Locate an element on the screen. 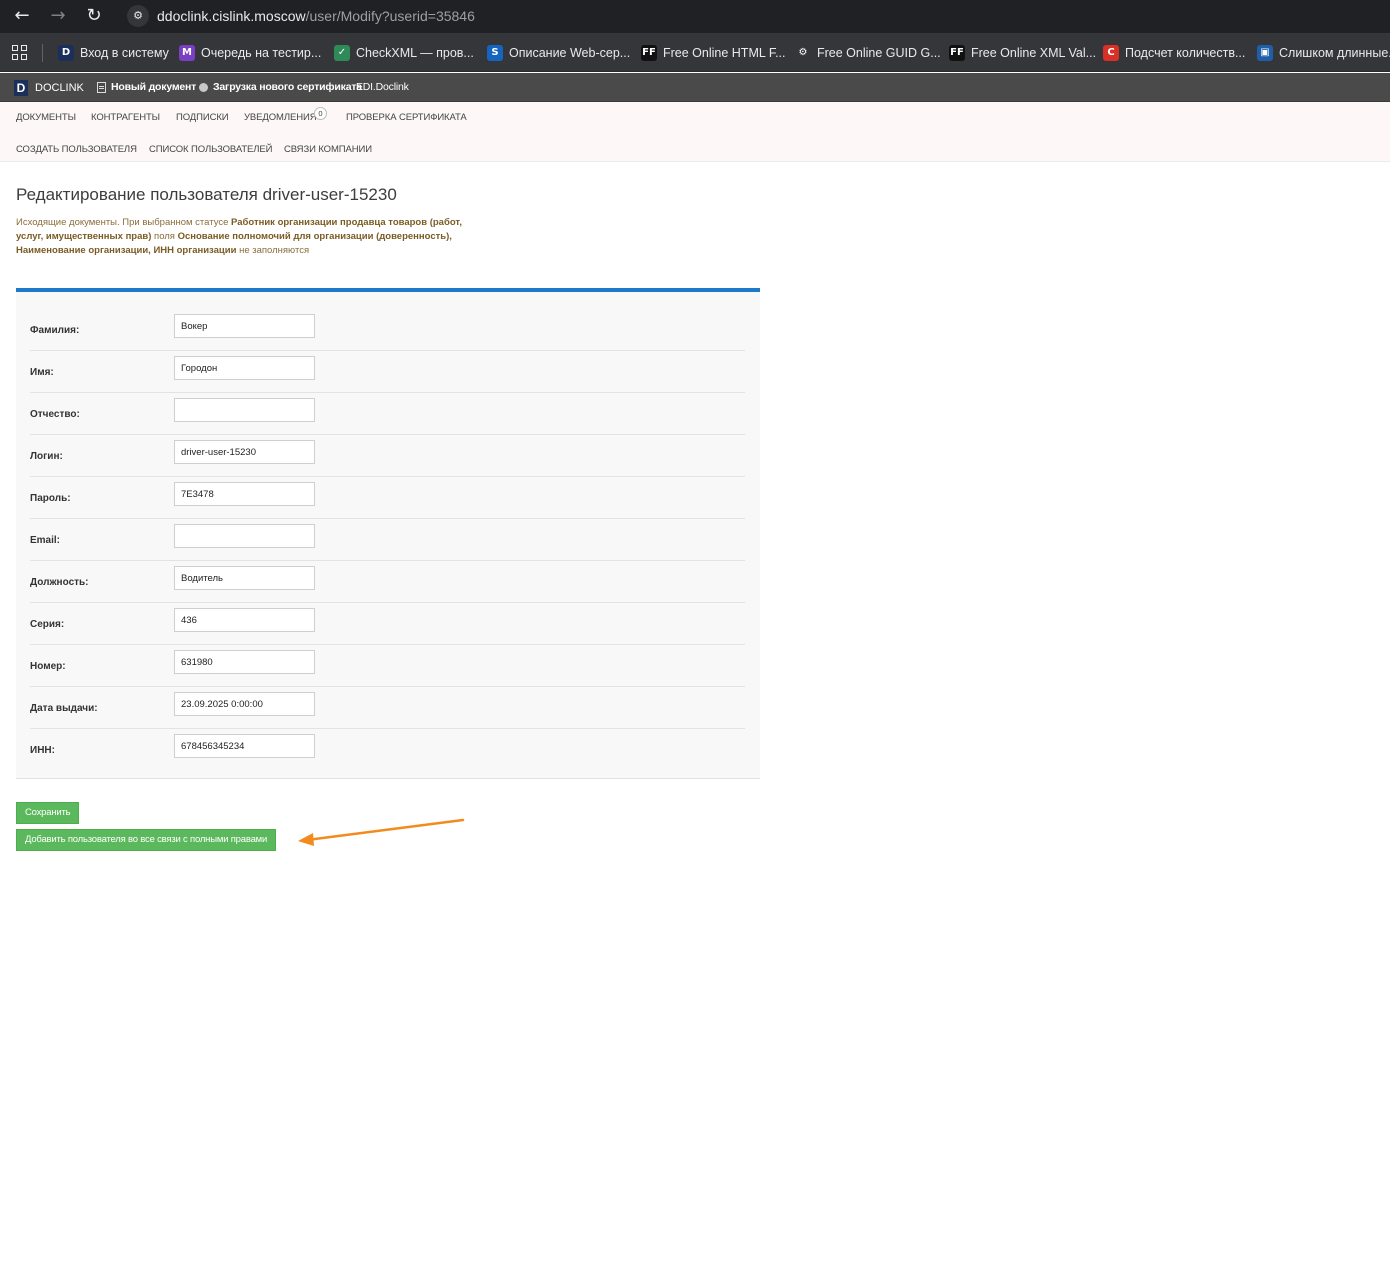 This screenshot has width=1390, height=1269. series-label: Серия: is located at coordinates (47, 624).